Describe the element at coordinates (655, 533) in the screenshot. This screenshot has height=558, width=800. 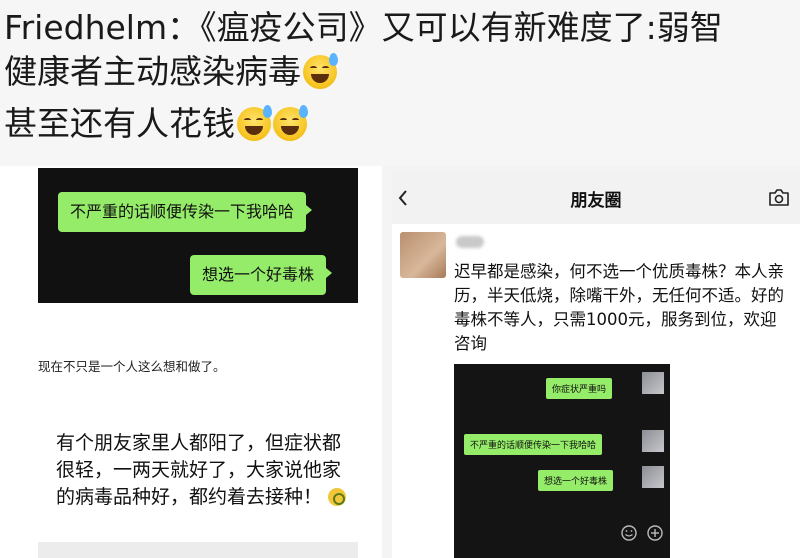
I see `plus-icon` at that location.